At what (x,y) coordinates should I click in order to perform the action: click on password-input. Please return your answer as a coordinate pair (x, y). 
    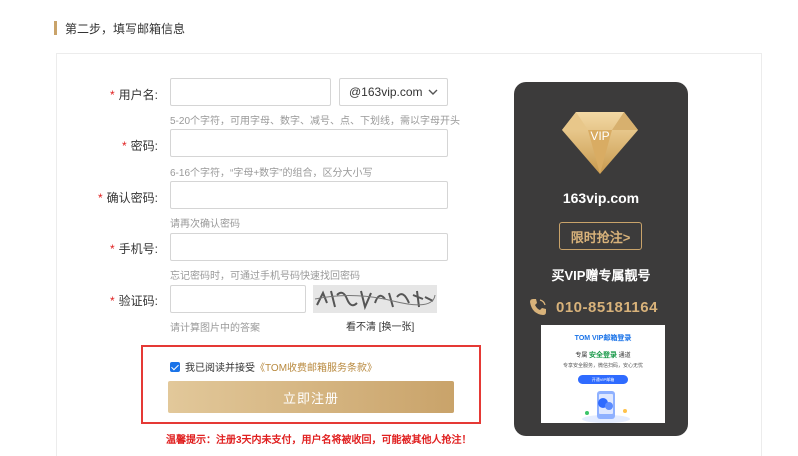
    Looking at the image, I should click on (309, 143).